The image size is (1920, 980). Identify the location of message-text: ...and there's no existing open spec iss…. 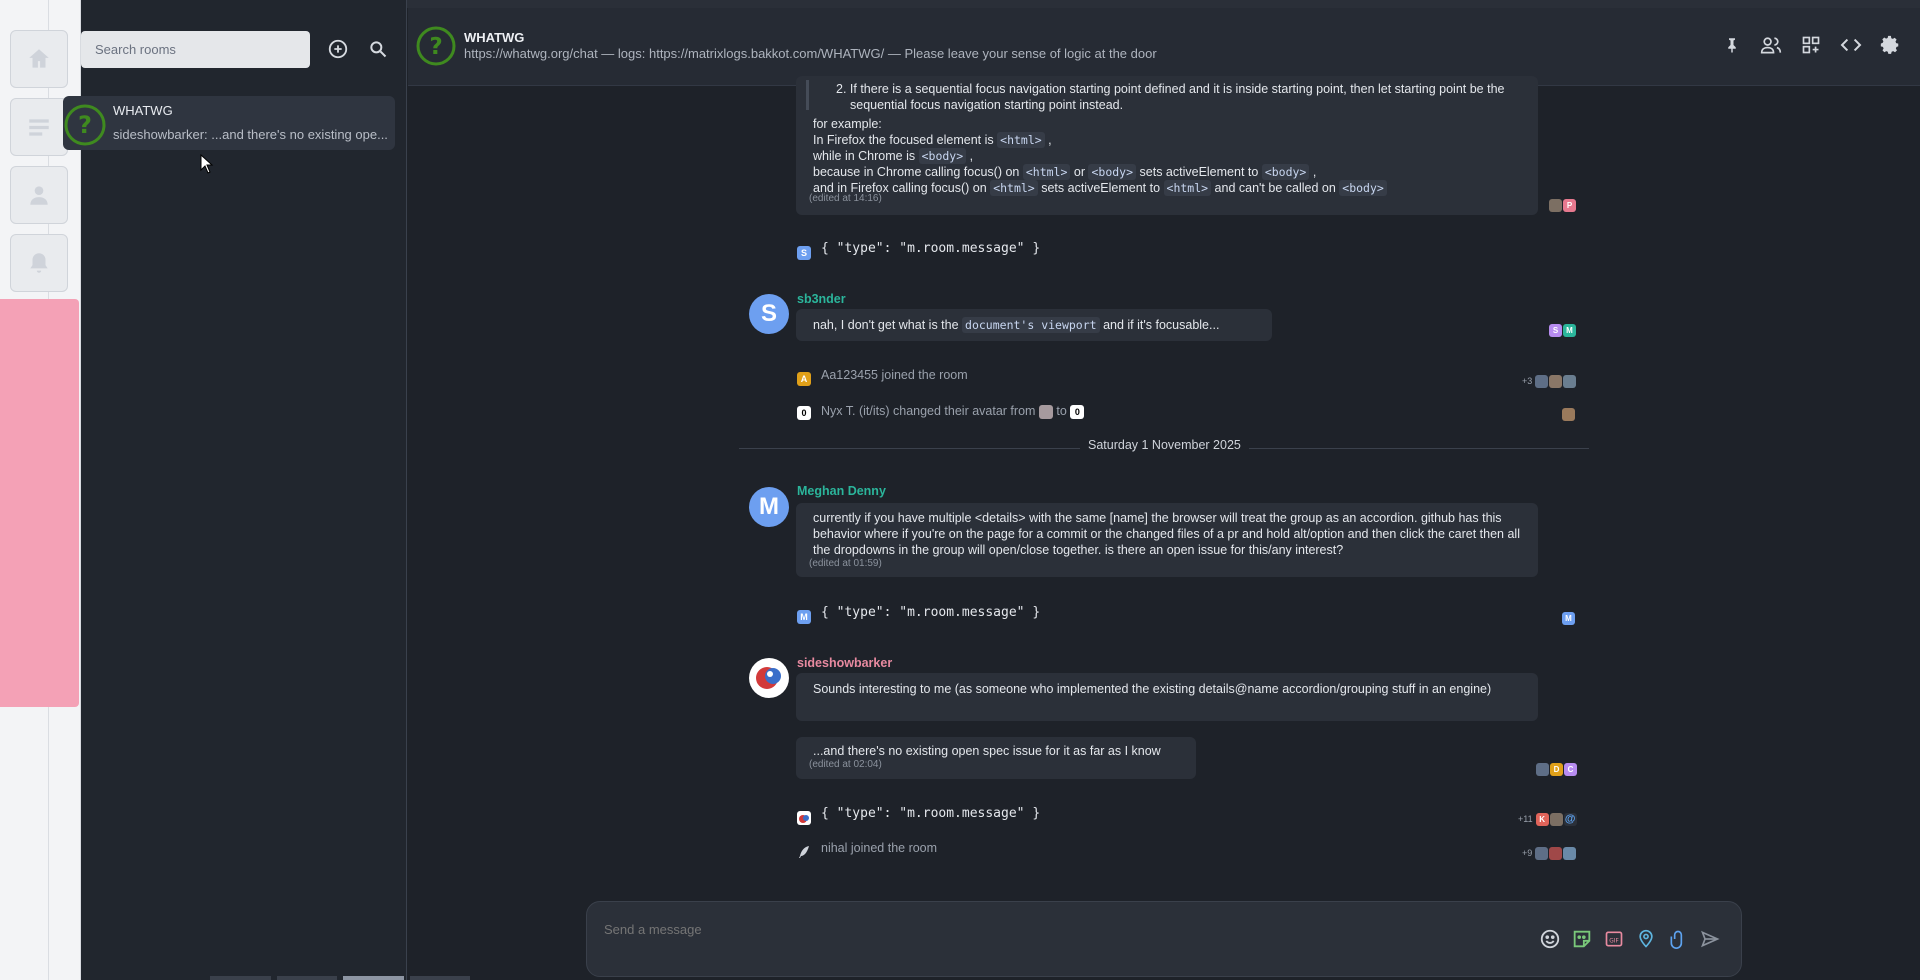
(987, 751).